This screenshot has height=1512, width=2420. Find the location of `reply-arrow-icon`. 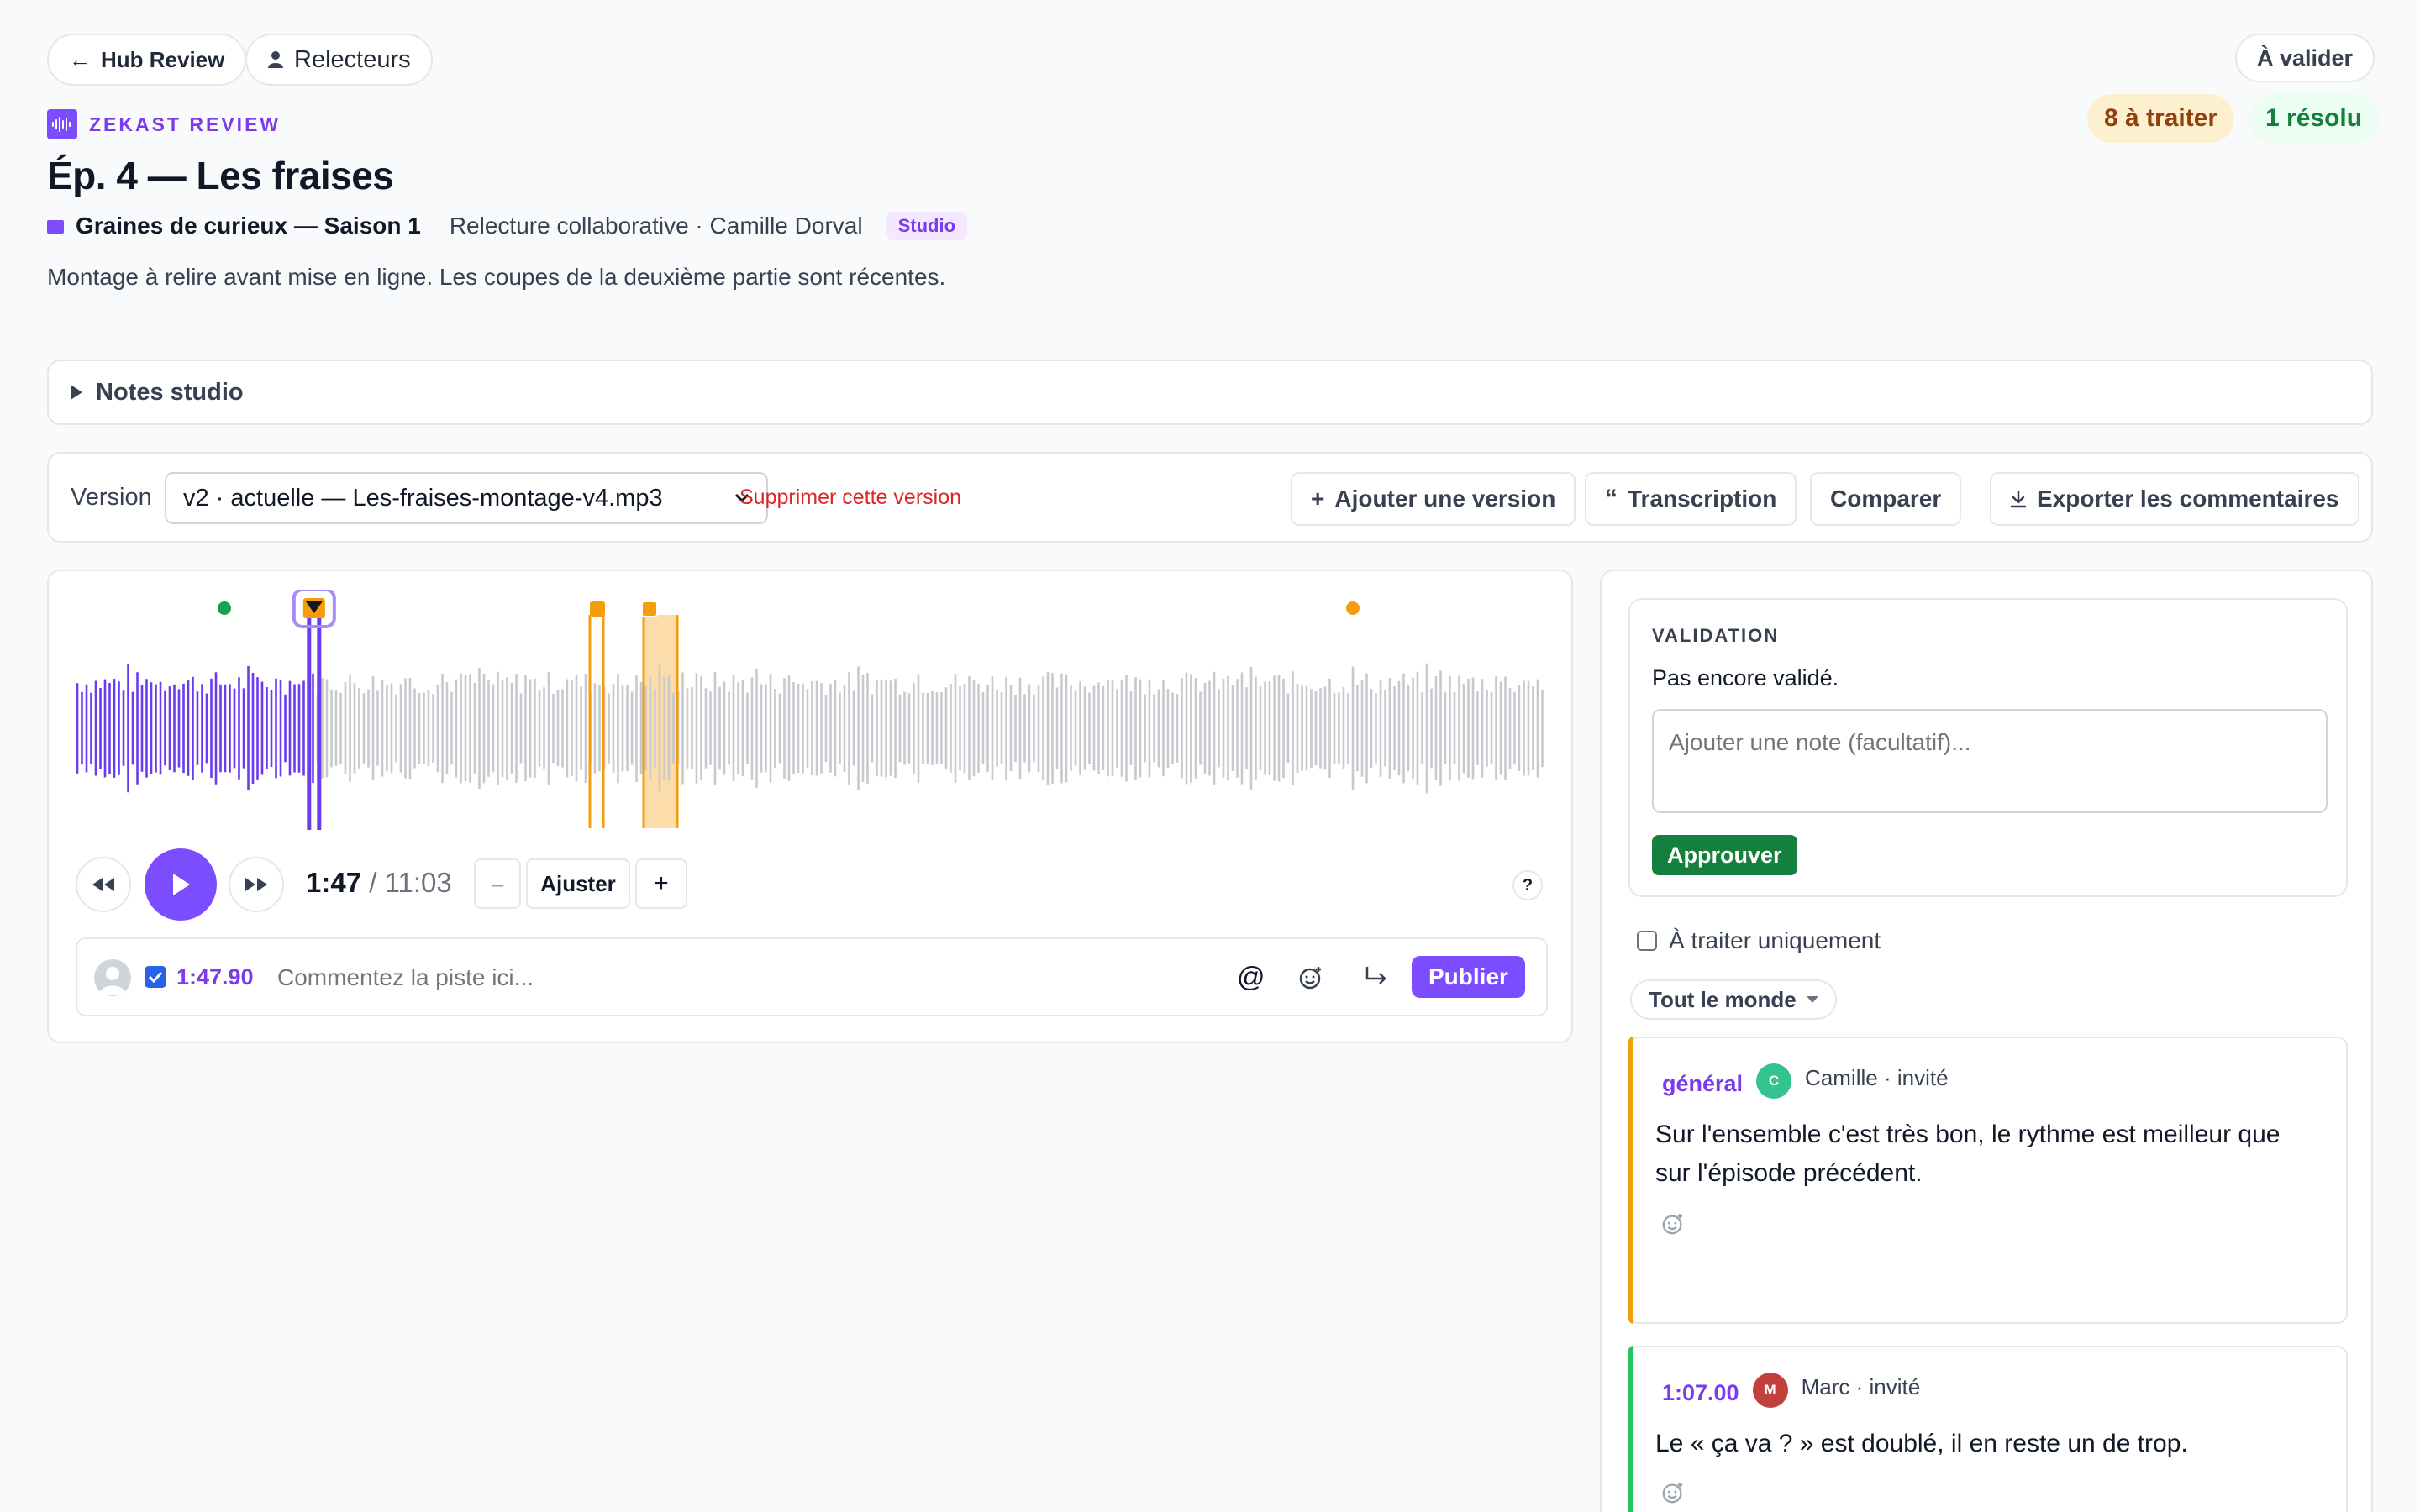

reply-arrow-icon is located at coordinates (1377, 976).